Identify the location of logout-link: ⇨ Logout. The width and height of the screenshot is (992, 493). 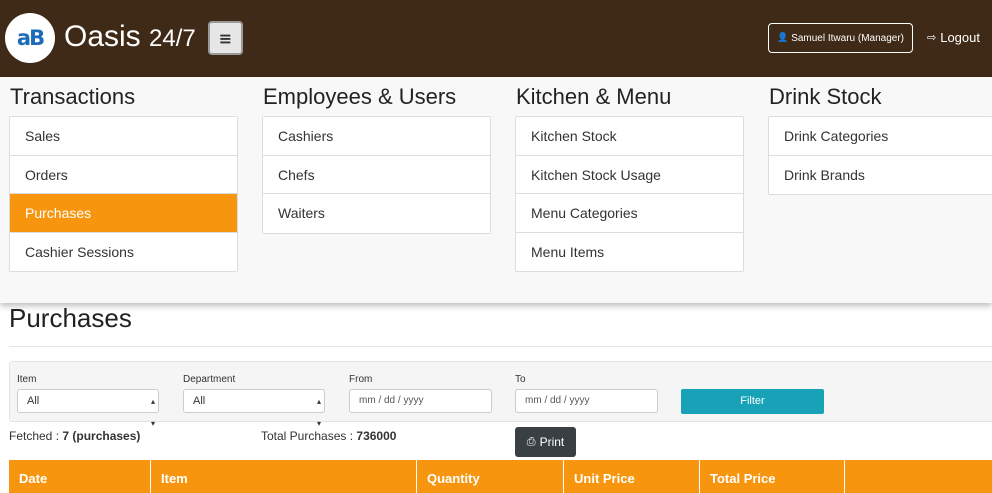
(953, 37).